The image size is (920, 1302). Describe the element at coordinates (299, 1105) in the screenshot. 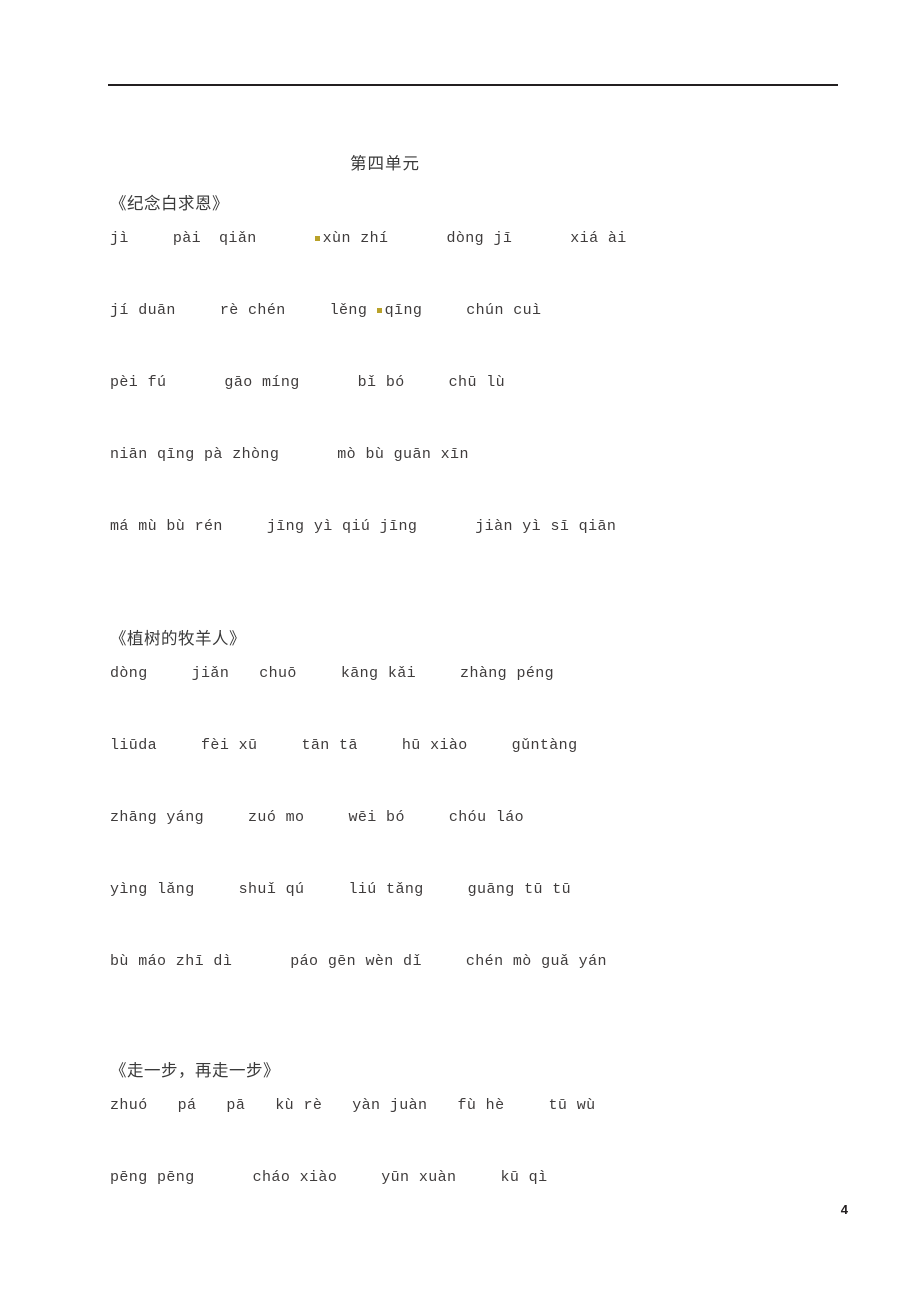

I see `pinyin-group: kù rè` at that location.